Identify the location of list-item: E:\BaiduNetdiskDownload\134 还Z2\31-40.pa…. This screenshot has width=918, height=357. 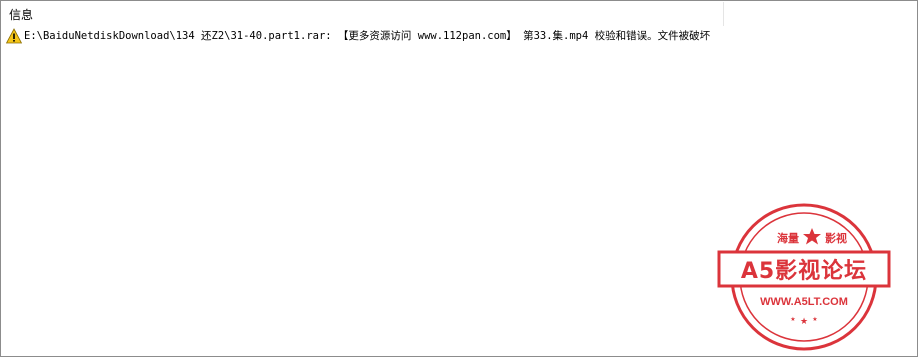
(362, 36).